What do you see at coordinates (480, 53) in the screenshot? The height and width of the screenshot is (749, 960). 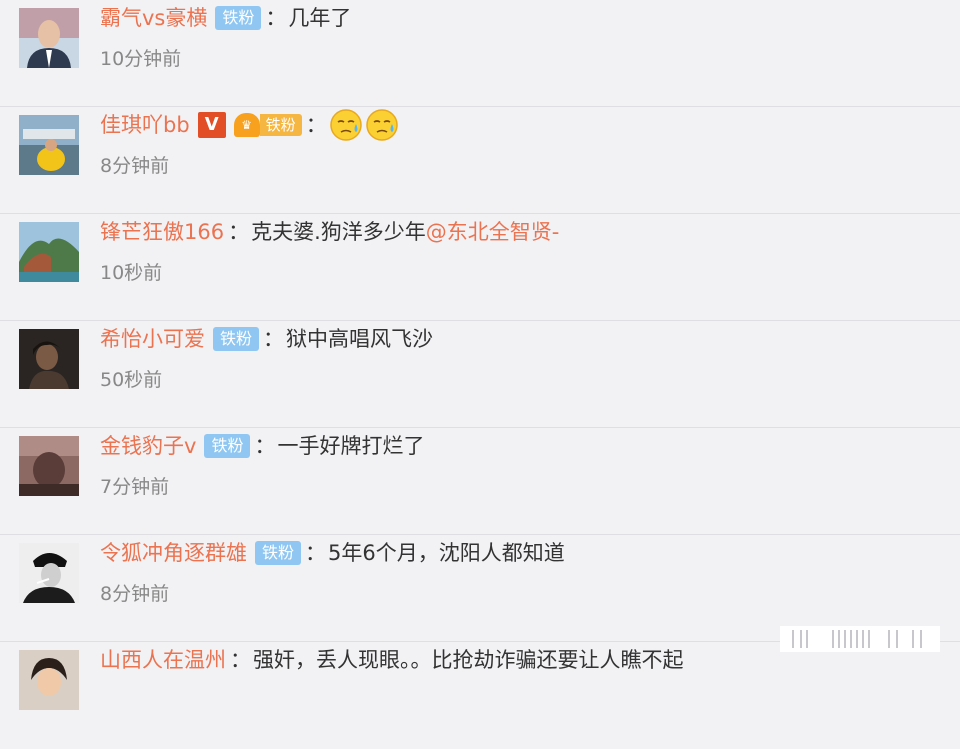 I see `comment-item: 霸气vs豪横 铁粉 ： 几年了 10分钟前` at bounding box center [480, 53].